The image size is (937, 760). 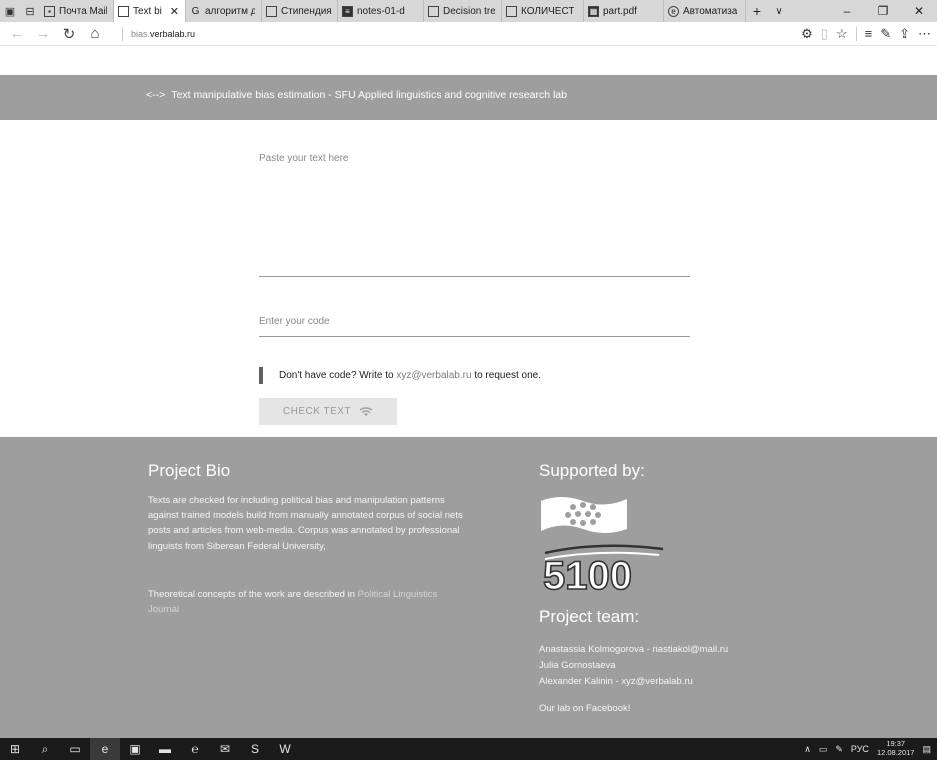 I want to click on pdf-icon: ▦, so click(x=593, y=11).